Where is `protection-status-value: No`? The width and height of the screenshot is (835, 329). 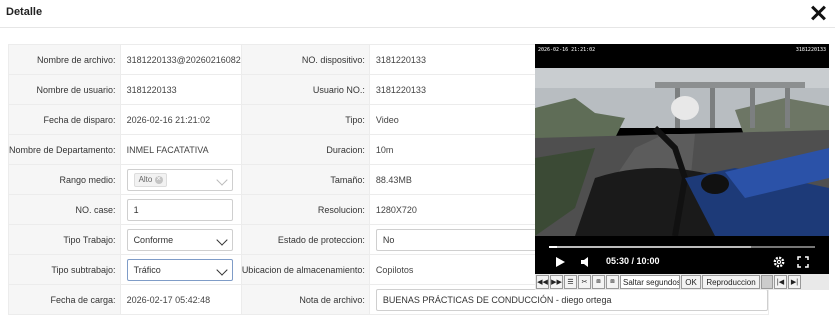
protection-status-value: No is located at coordinates (388, 239).